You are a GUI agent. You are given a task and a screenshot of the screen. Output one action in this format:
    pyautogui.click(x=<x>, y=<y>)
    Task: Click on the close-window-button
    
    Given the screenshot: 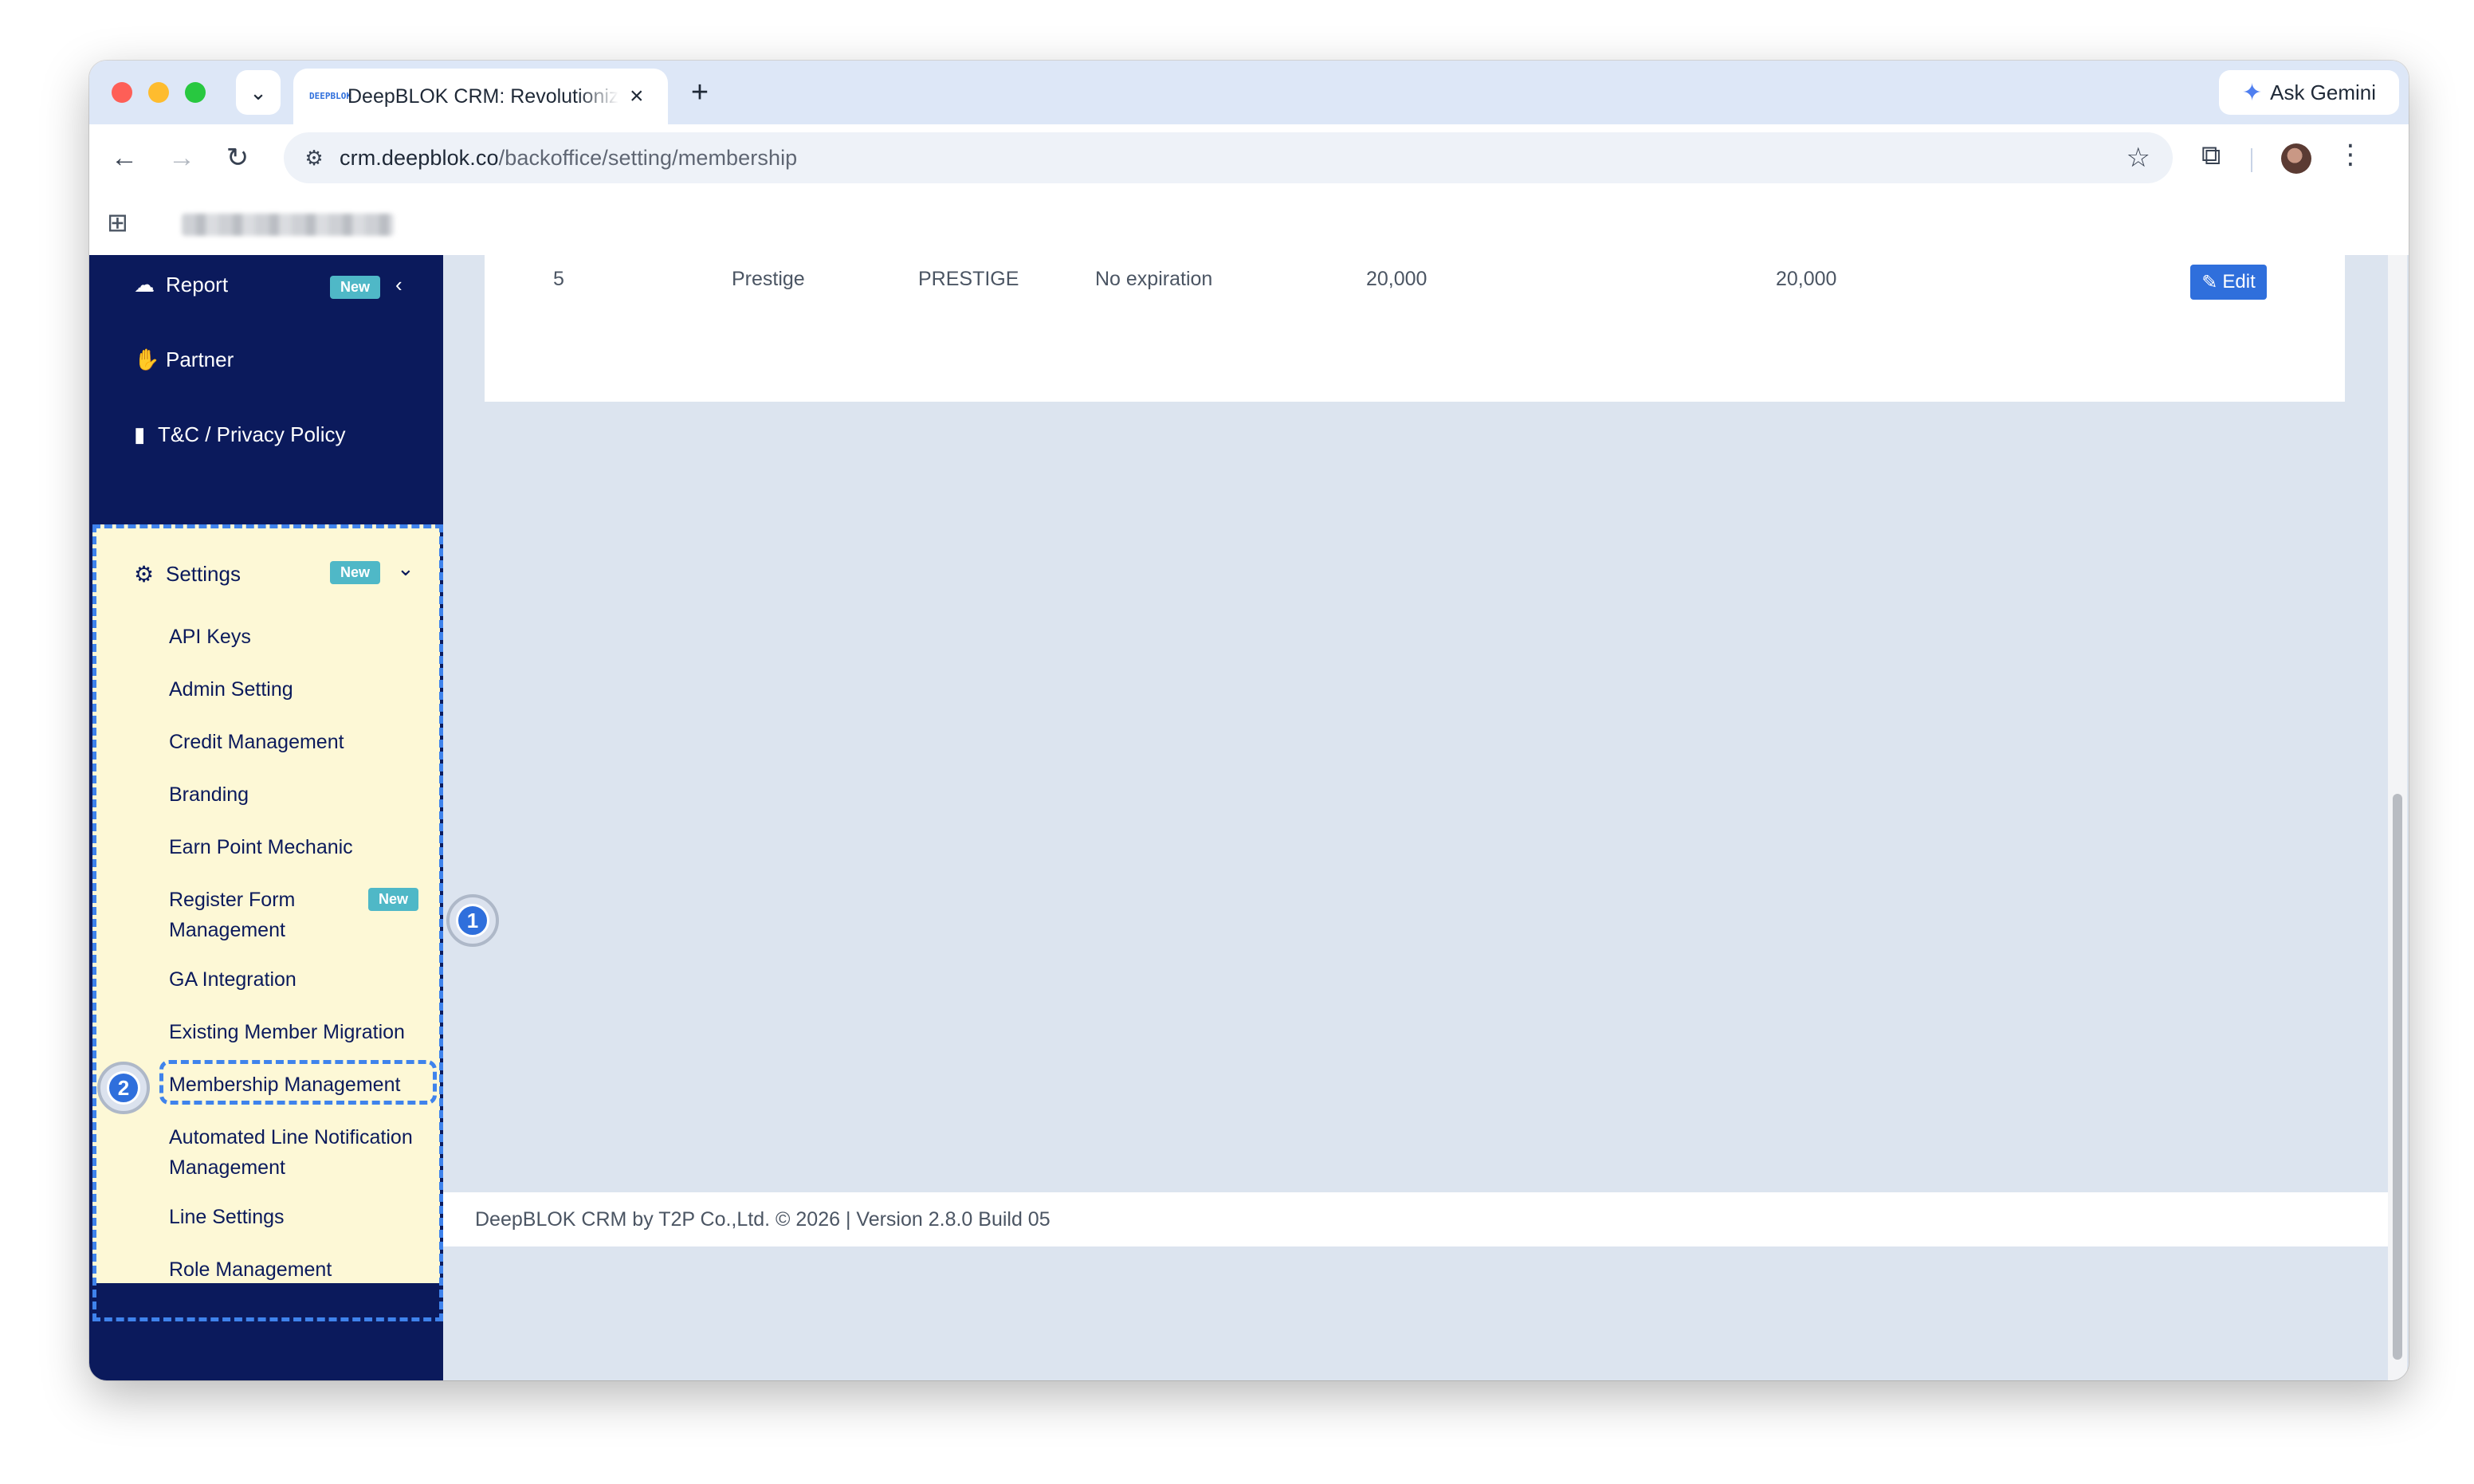 What is the action you would take?
    pyautogui.click(x=122, y=92)
    